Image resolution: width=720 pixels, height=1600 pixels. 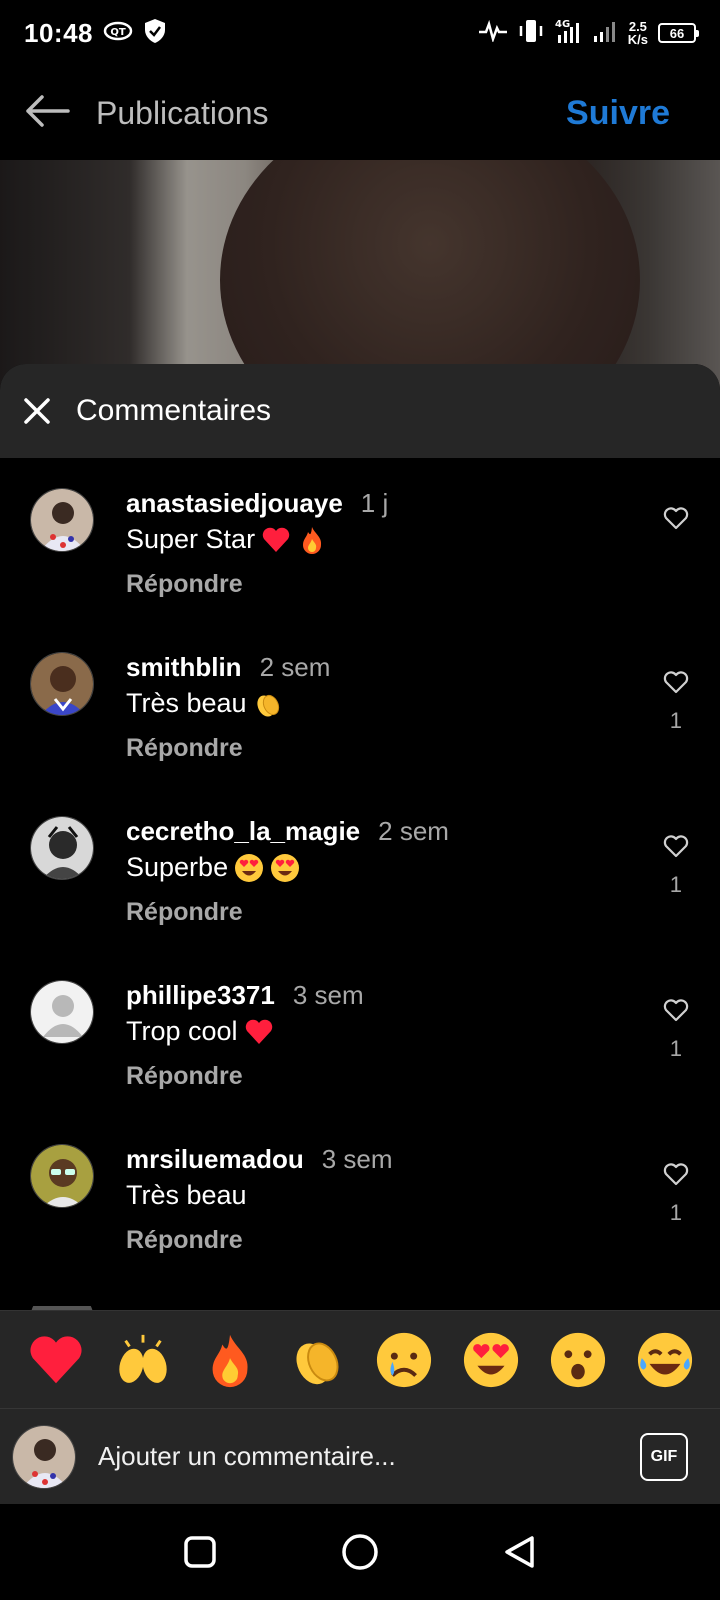 I want to click on gif-button: GIF, so click(x=664, y=1456).